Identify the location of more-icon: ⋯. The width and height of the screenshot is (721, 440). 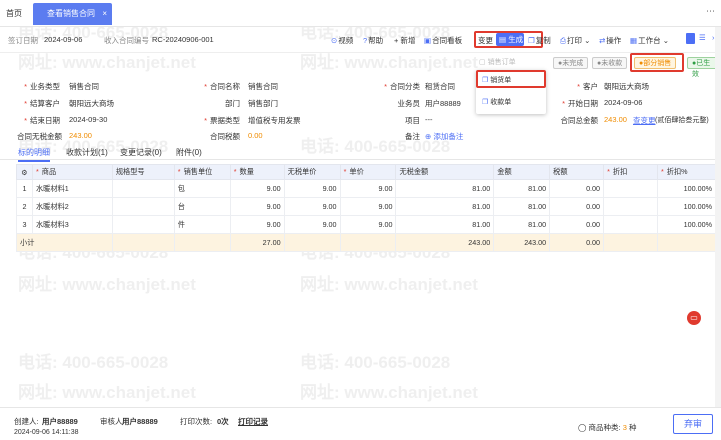
(710, 11).